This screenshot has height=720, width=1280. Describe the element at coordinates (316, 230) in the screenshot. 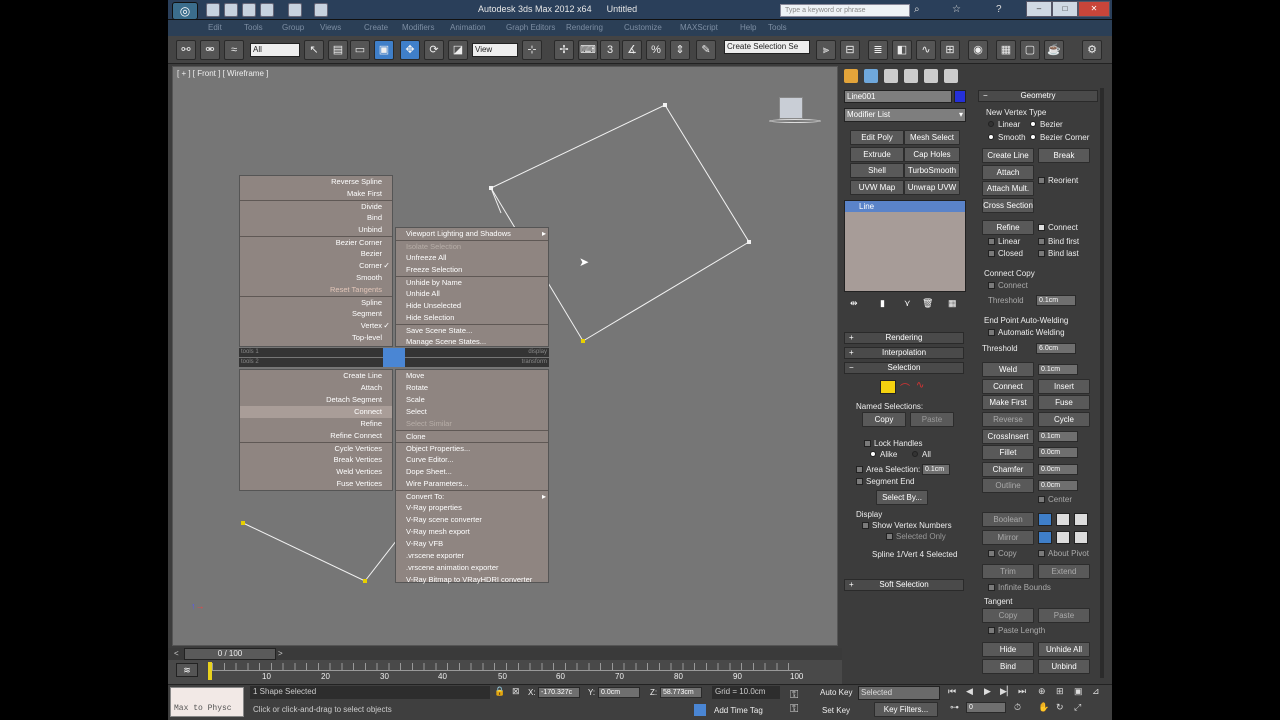

I see `quad-tools1-item: Unbind` at that location.